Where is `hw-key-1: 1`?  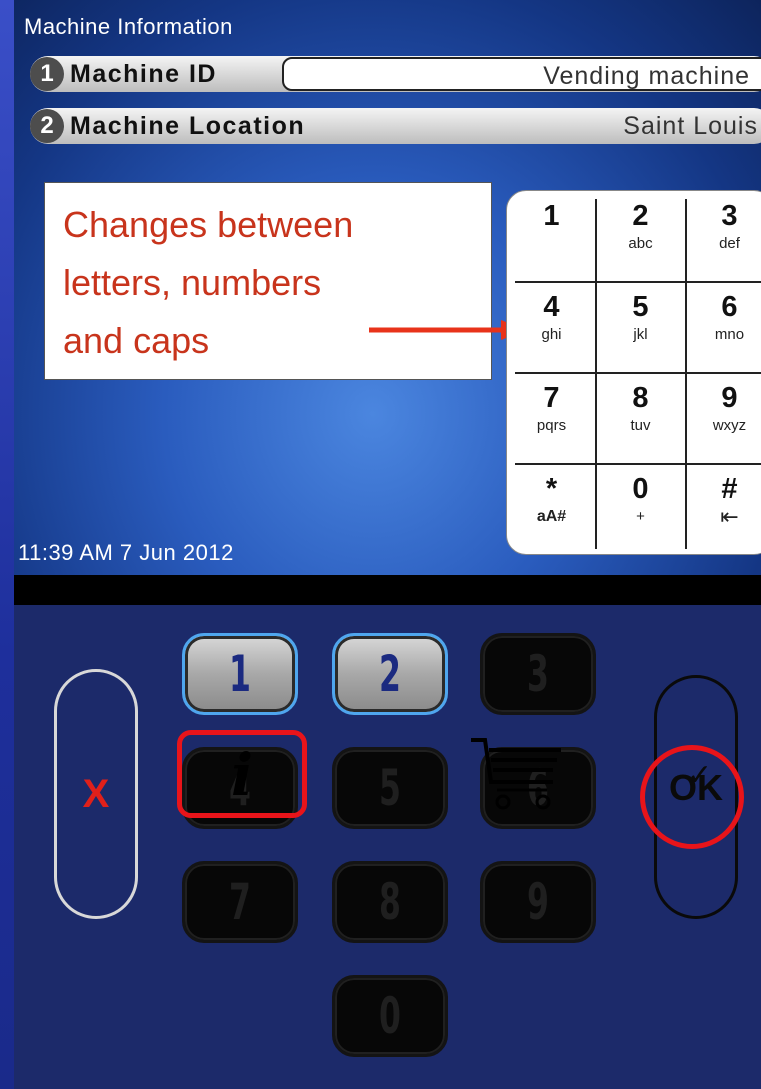
hw-key-1: 1 is located at coordinates (240, 674).